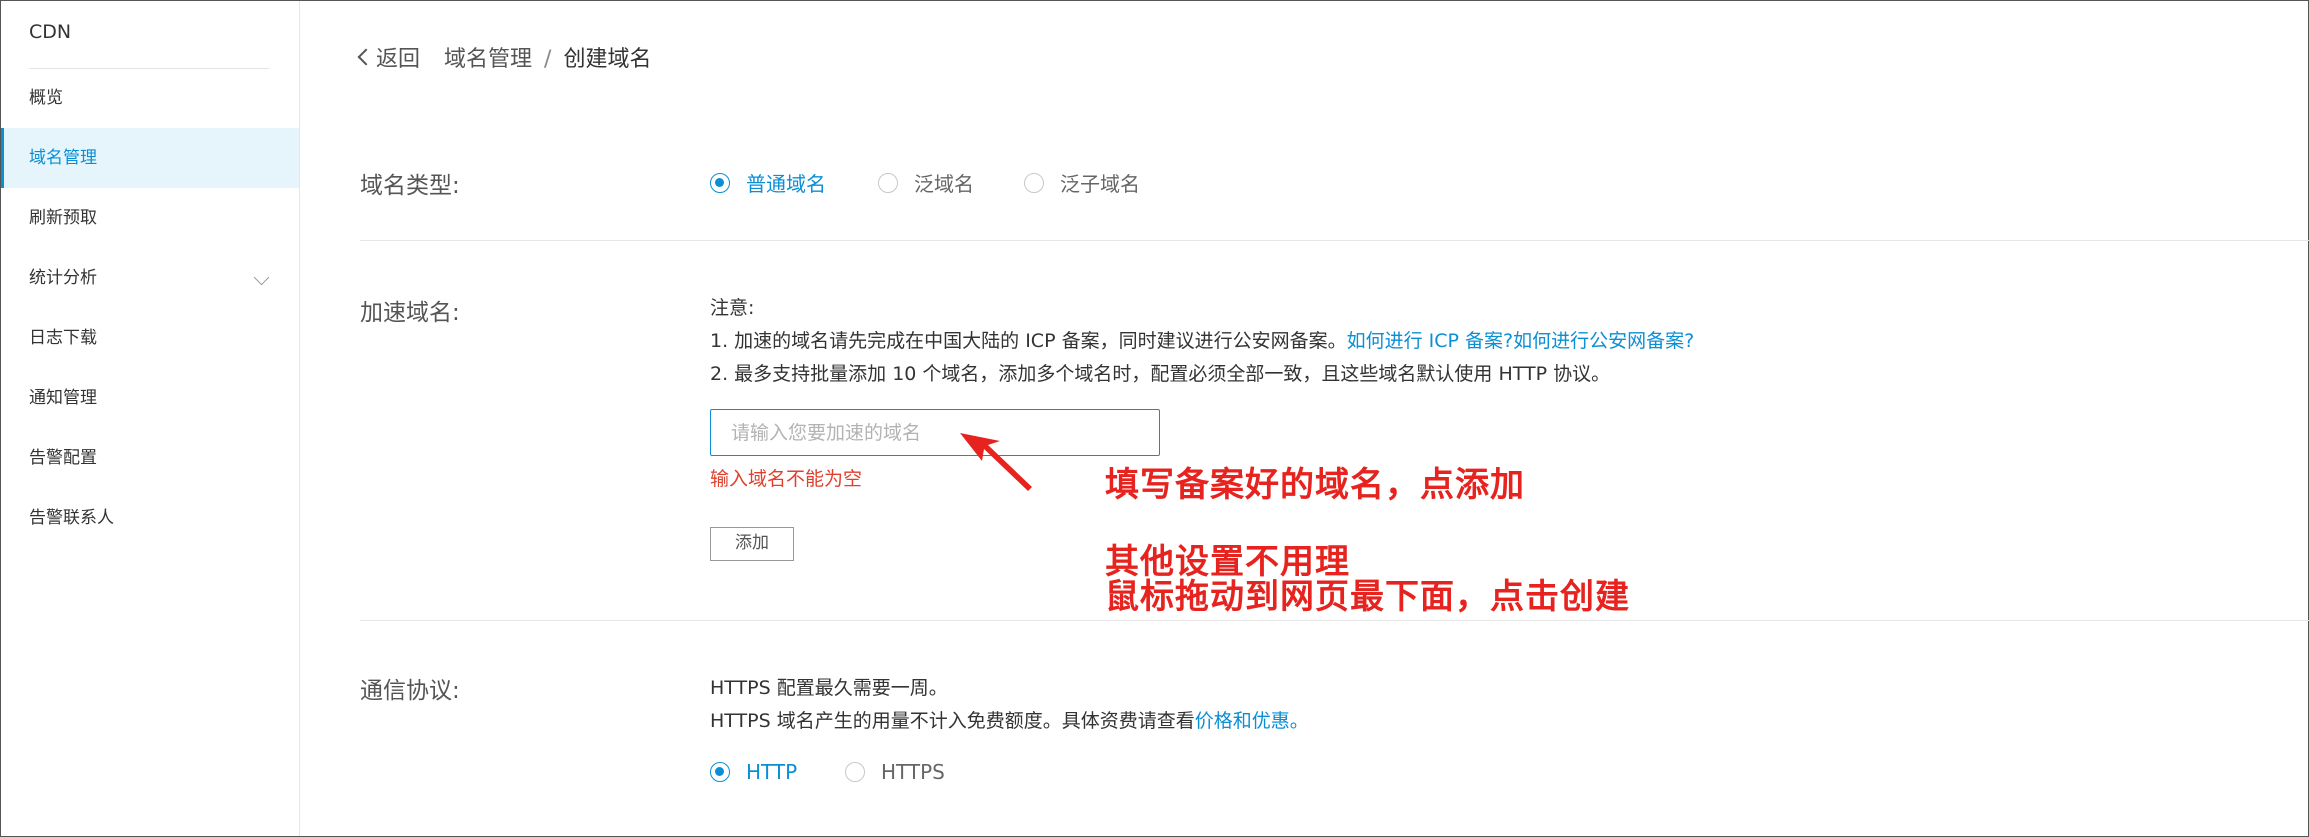 Image resolution: width=2309 pixels, height=837 pixels. What do you see at coordinates (63, 338) in the screenshot?
I see `sidebar-item-label: 日志下载` at bounding box center [63, 338].